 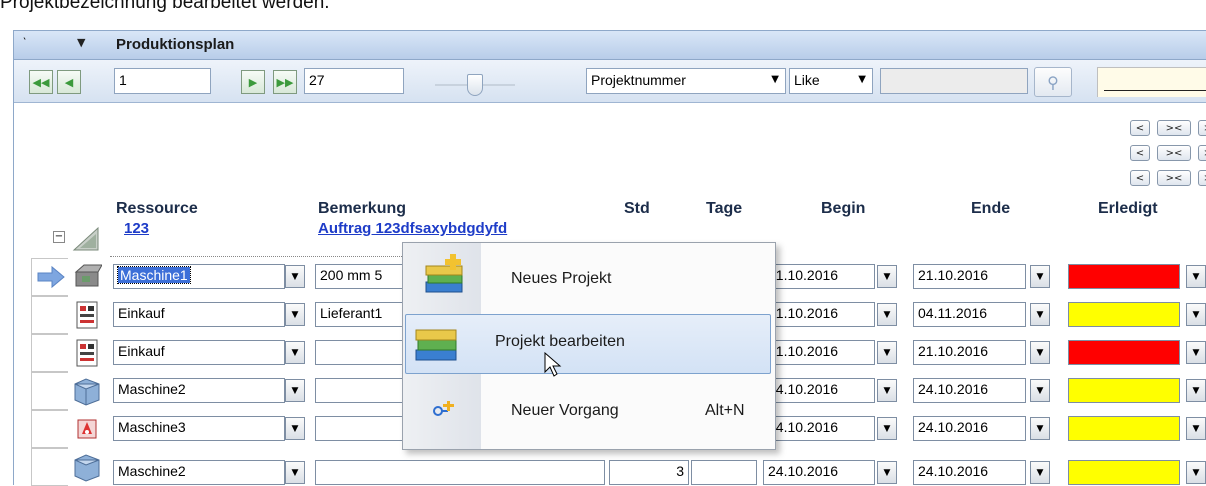 What do you see at coordinates (1151, 82) in the screenshot?
I see `quick-search-input` at bounding box center [1151, 82].